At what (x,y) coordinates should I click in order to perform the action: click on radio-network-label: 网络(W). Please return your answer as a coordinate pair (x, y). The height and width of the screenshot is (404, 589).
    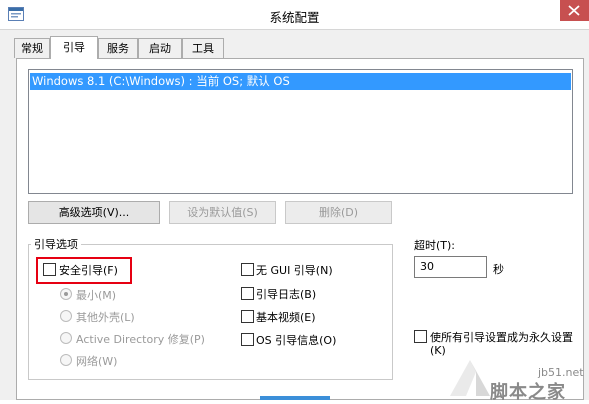
    Looking at the image, I should click on (97, 361).